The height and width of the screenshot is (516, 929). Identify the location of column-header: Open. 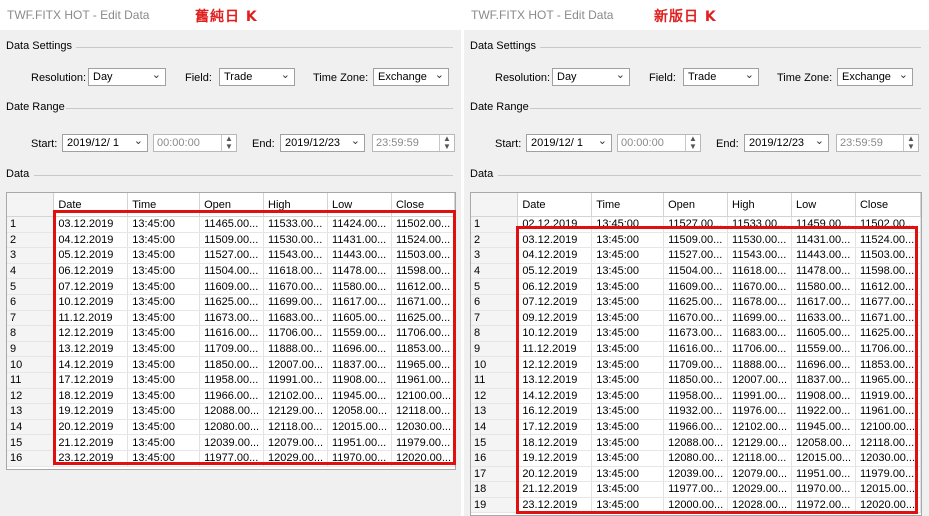
(696, 205).